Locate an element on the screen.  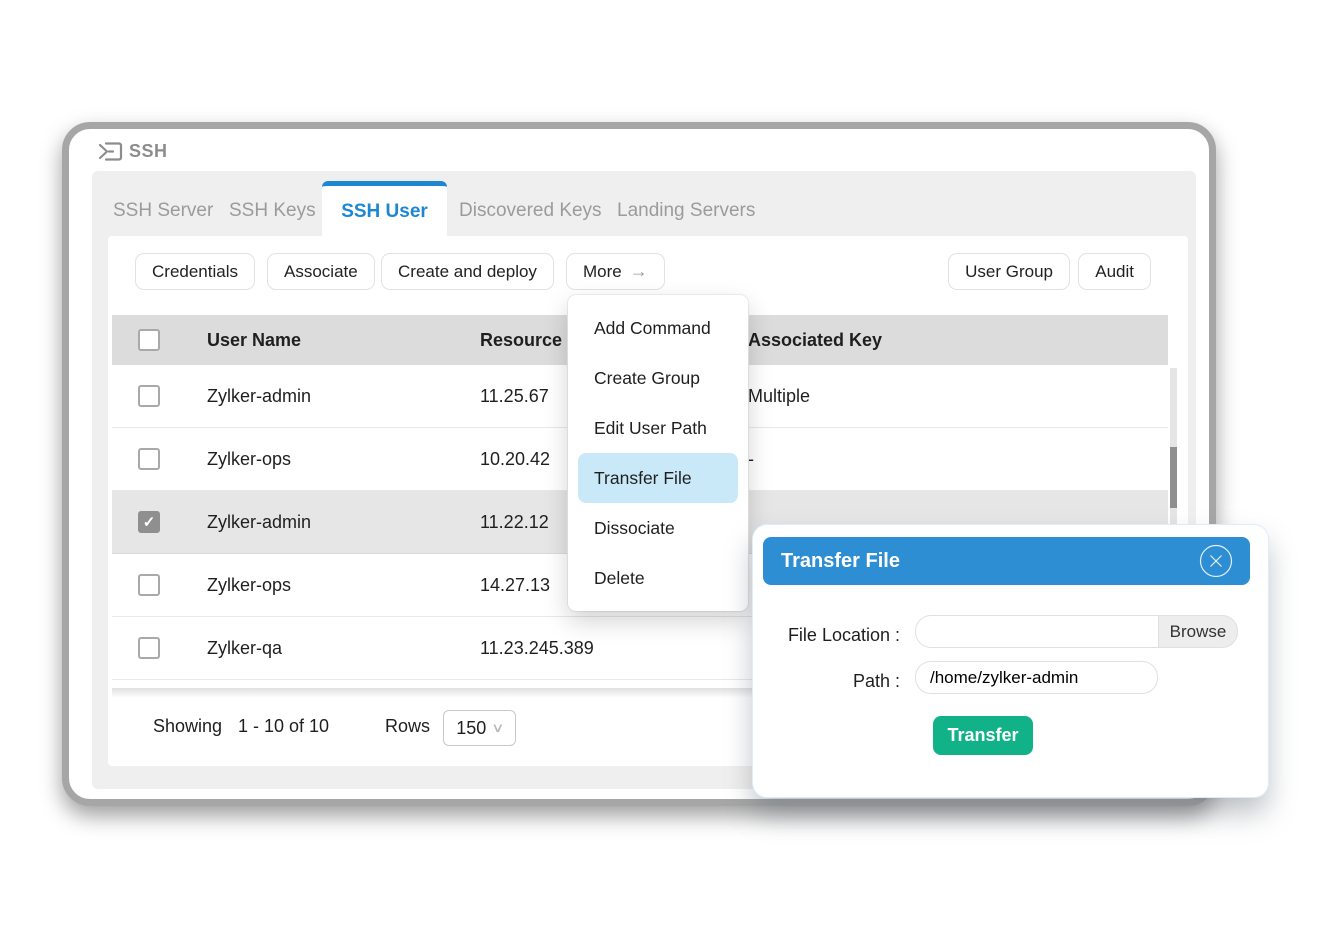
showing-label: Showing is located at coordinates (188, 726).